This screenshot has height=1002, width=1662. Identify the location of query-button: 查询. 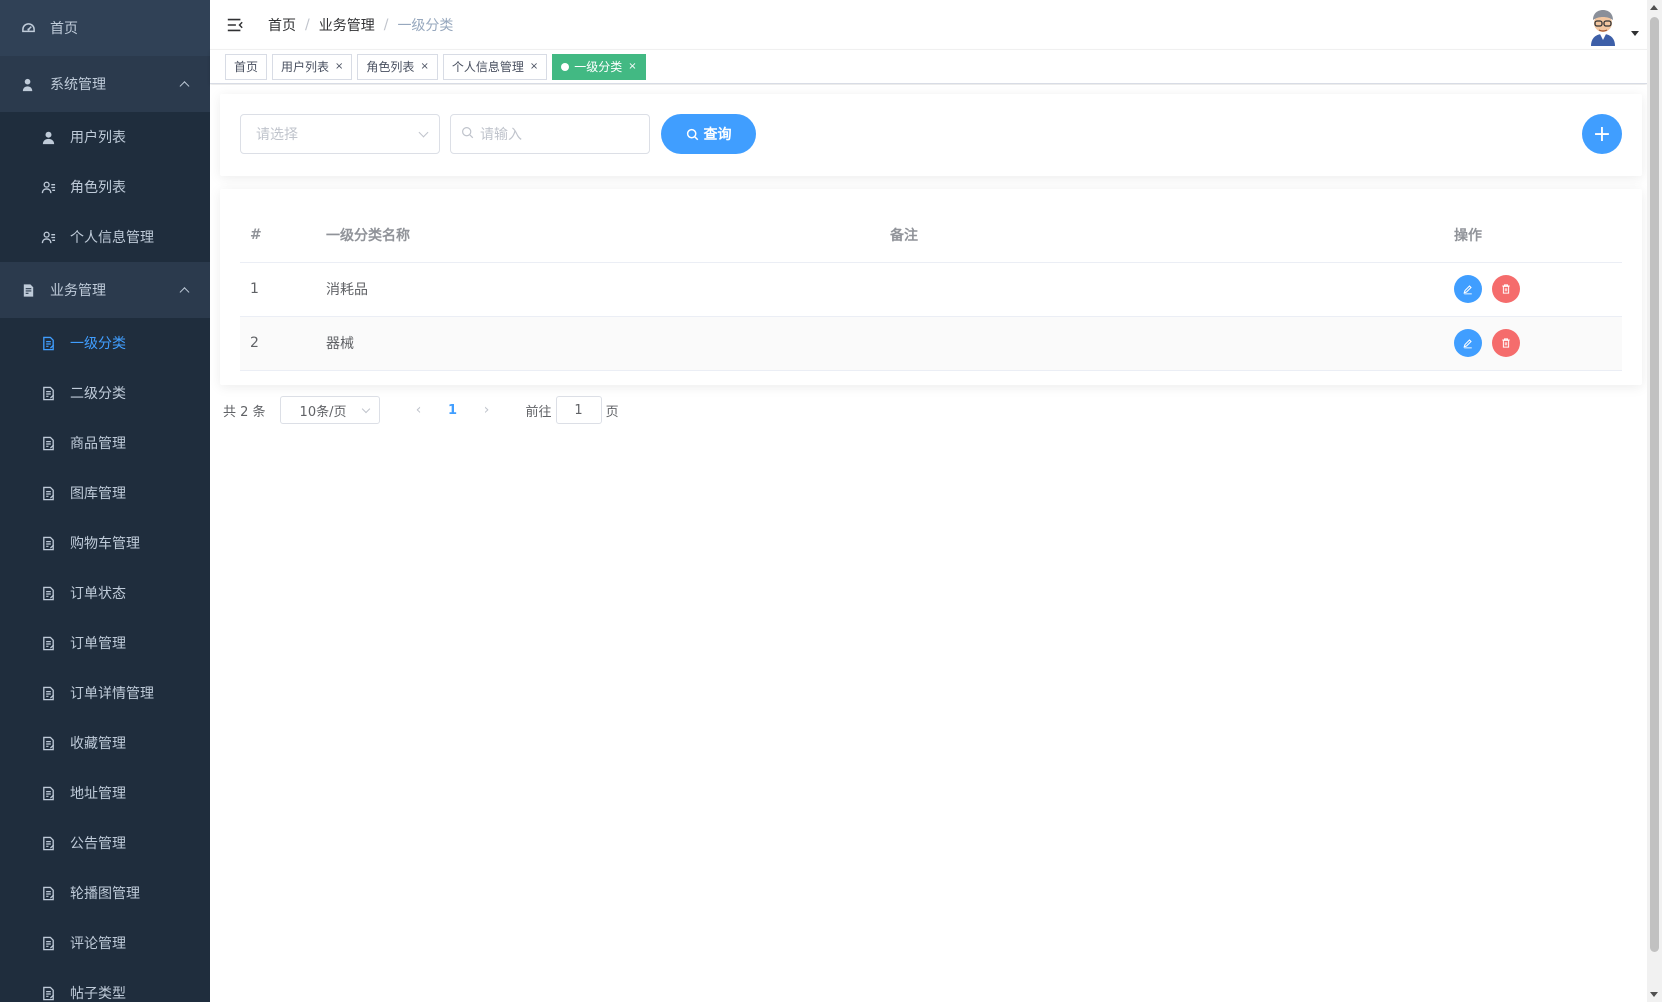
(708, 134).